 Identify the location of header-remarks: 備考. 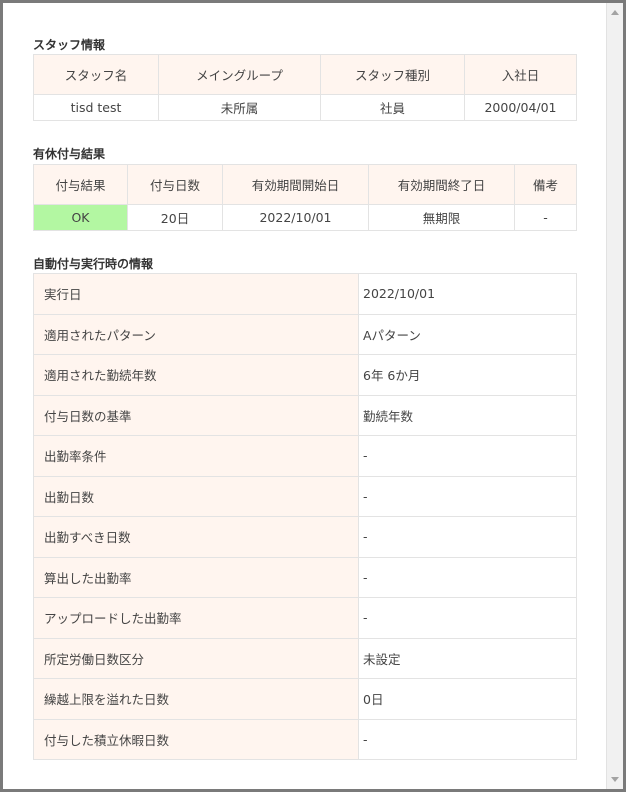
(545, 184).